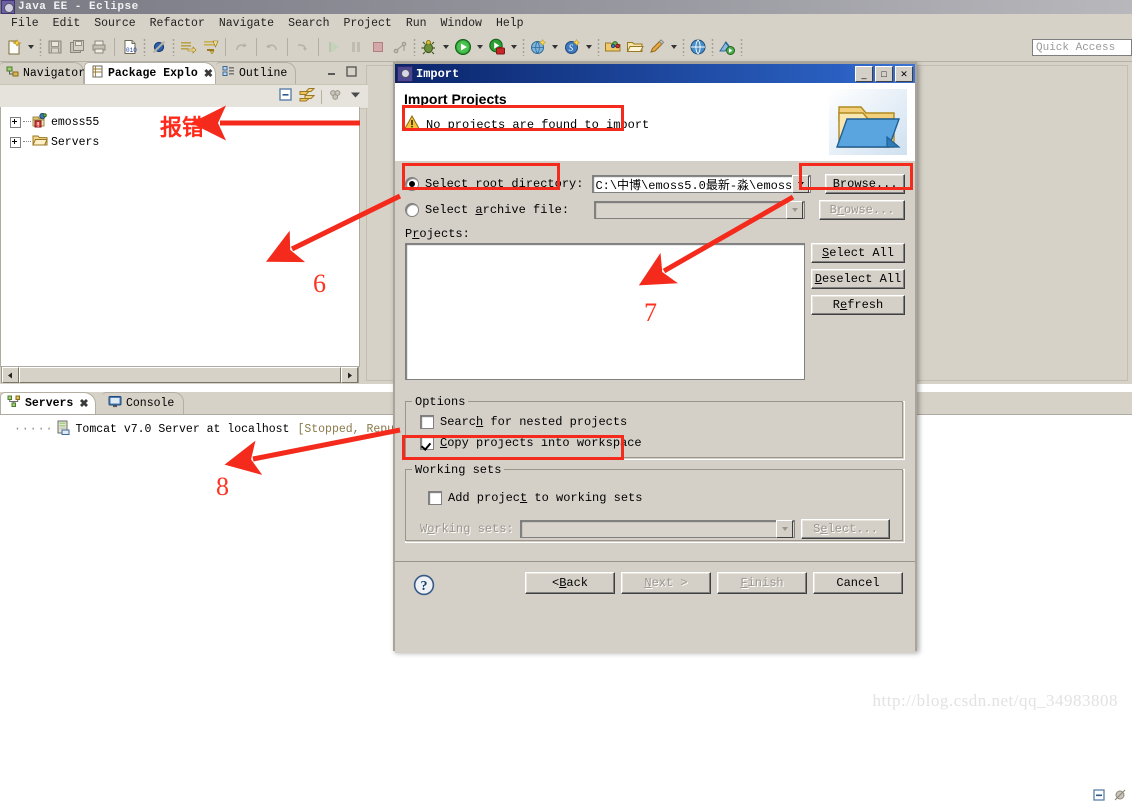 This screenshot has width=1132, height=806. I want to click on root-directory-dropdown-icon, so click(801, 184).